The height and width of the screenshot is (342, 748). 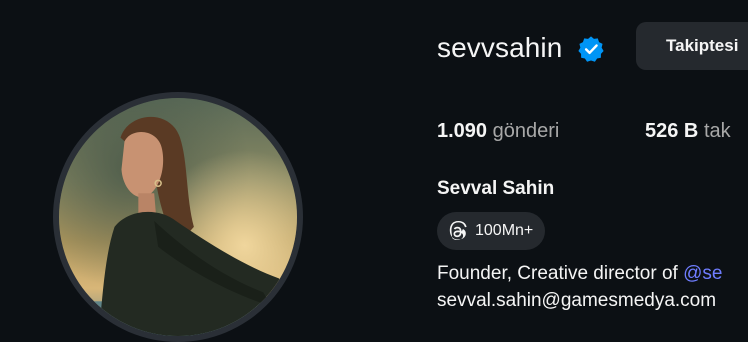 What do you see at coordinates (692, 46) in the screenshot?
I see `following-button: Takiptesi` at bounding box center [692, 46].